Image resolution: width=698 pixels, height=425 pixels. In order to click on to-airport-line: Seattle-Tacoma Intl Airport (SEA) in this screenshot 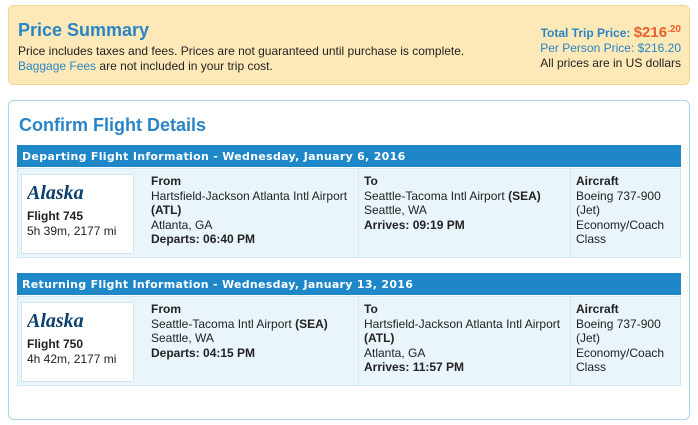, I will do `click(466, 196)`.